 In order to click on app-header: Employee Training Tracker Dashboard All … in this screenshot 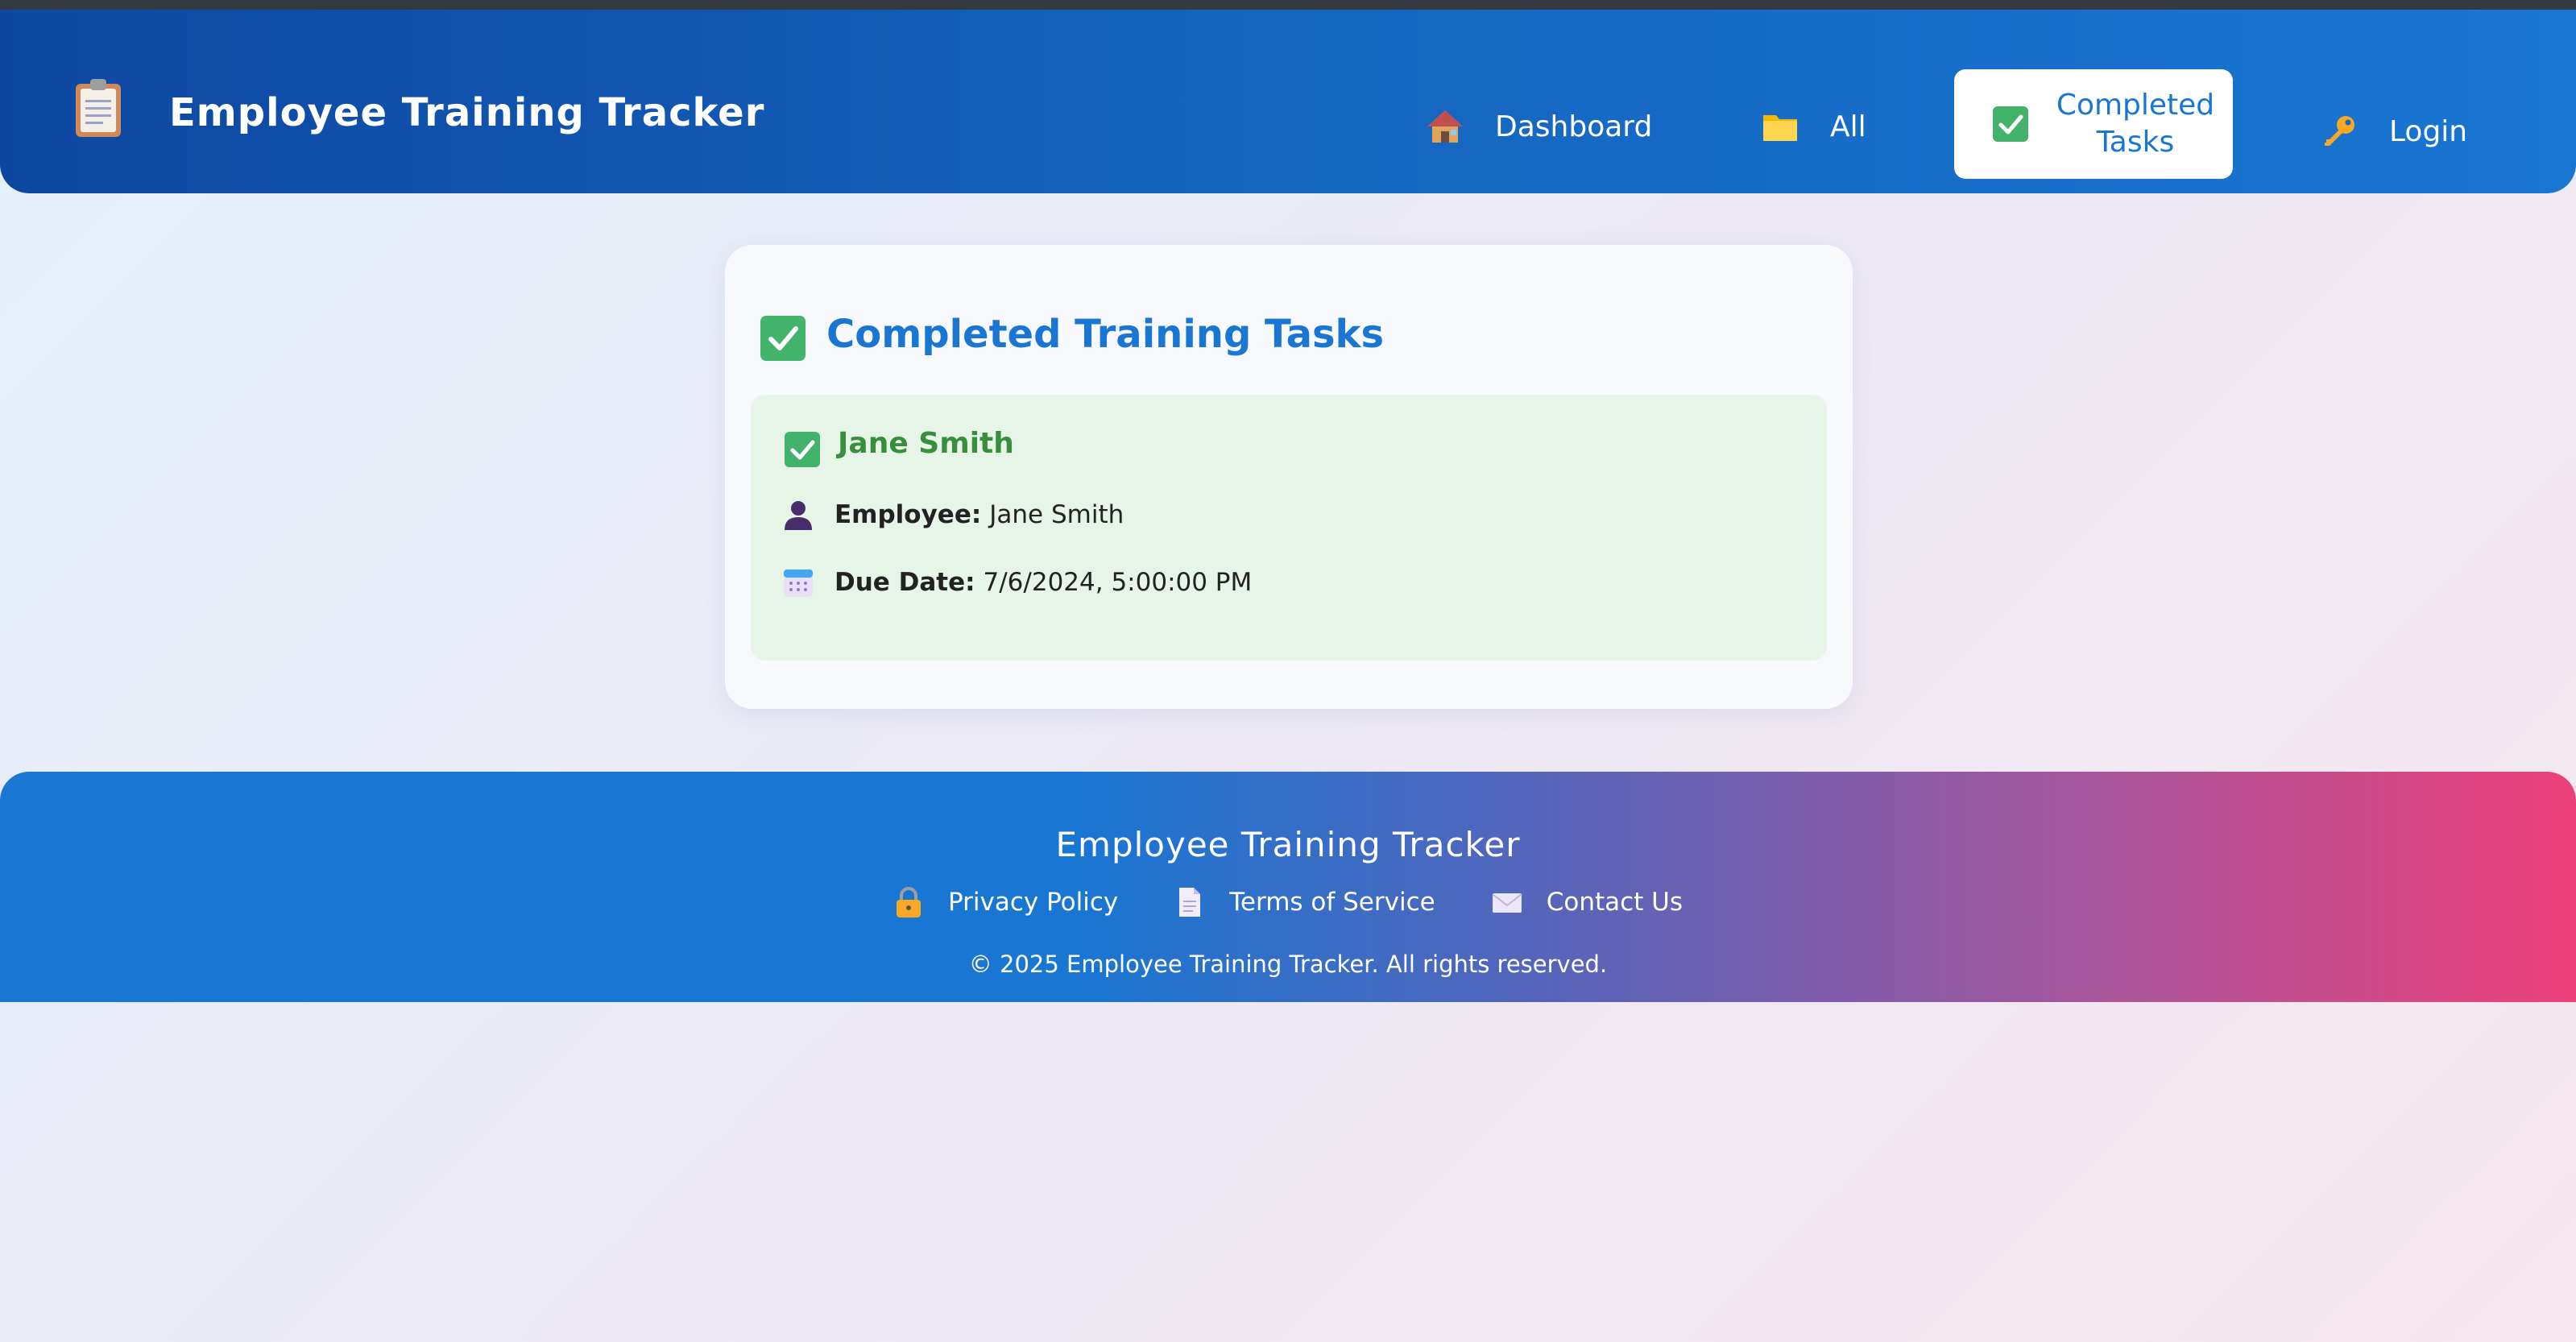, I will do `click(1288, 101)`.